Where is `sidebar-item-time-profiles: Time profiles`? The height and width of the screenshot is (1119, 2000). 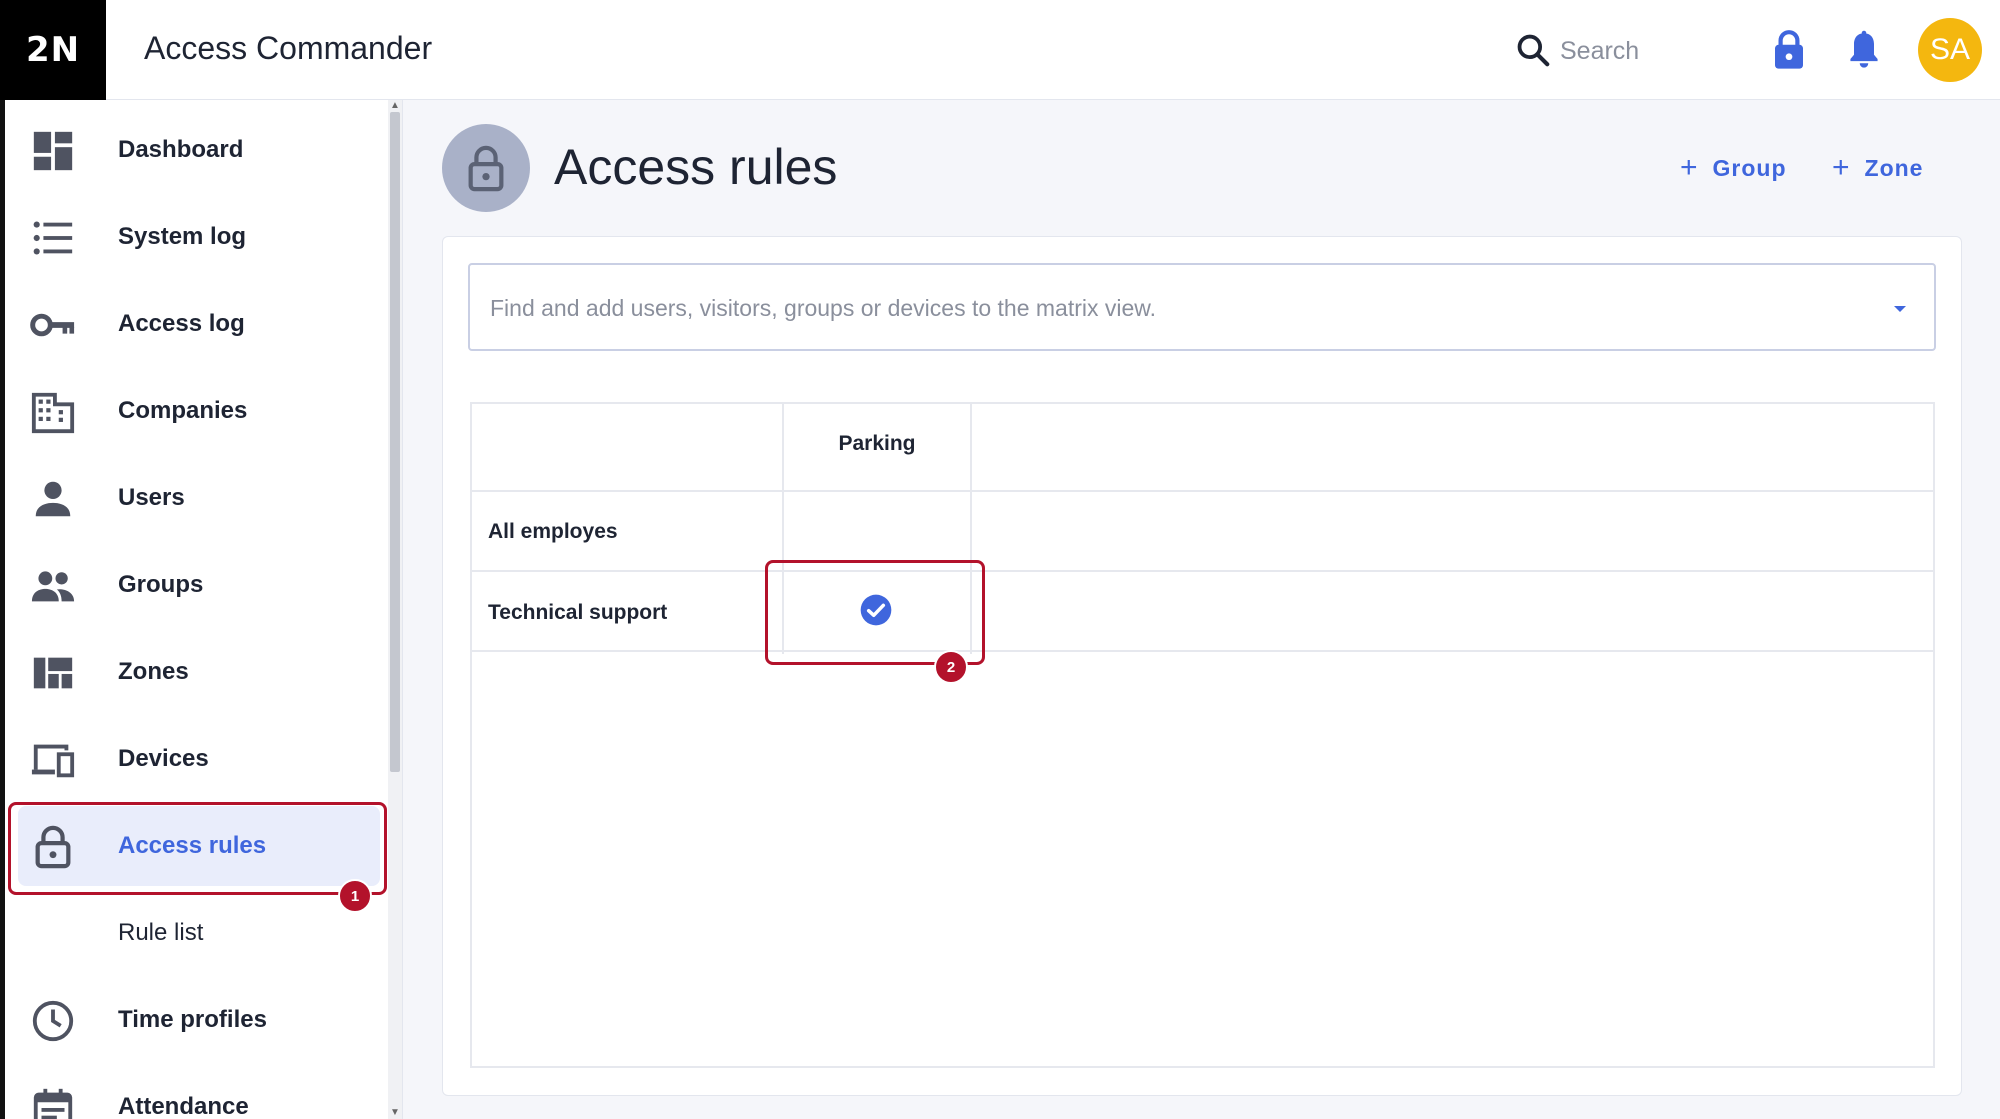
sidebar-item-time-profiles: Time profiles is located at coordinates (199, 1020).